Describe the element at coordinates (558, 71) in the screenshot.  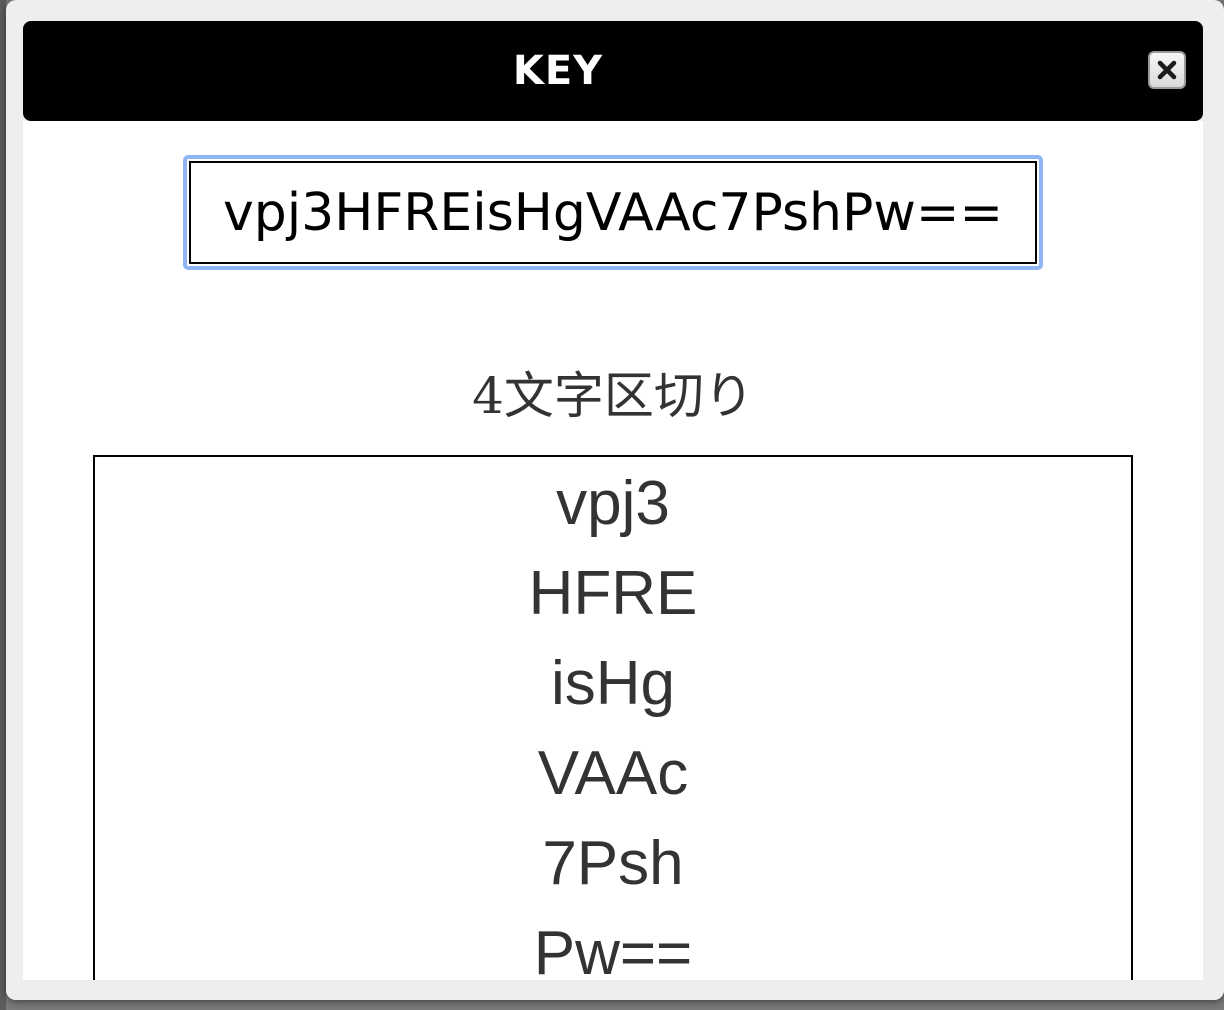
I see `dialog-title: KEY` at that location.